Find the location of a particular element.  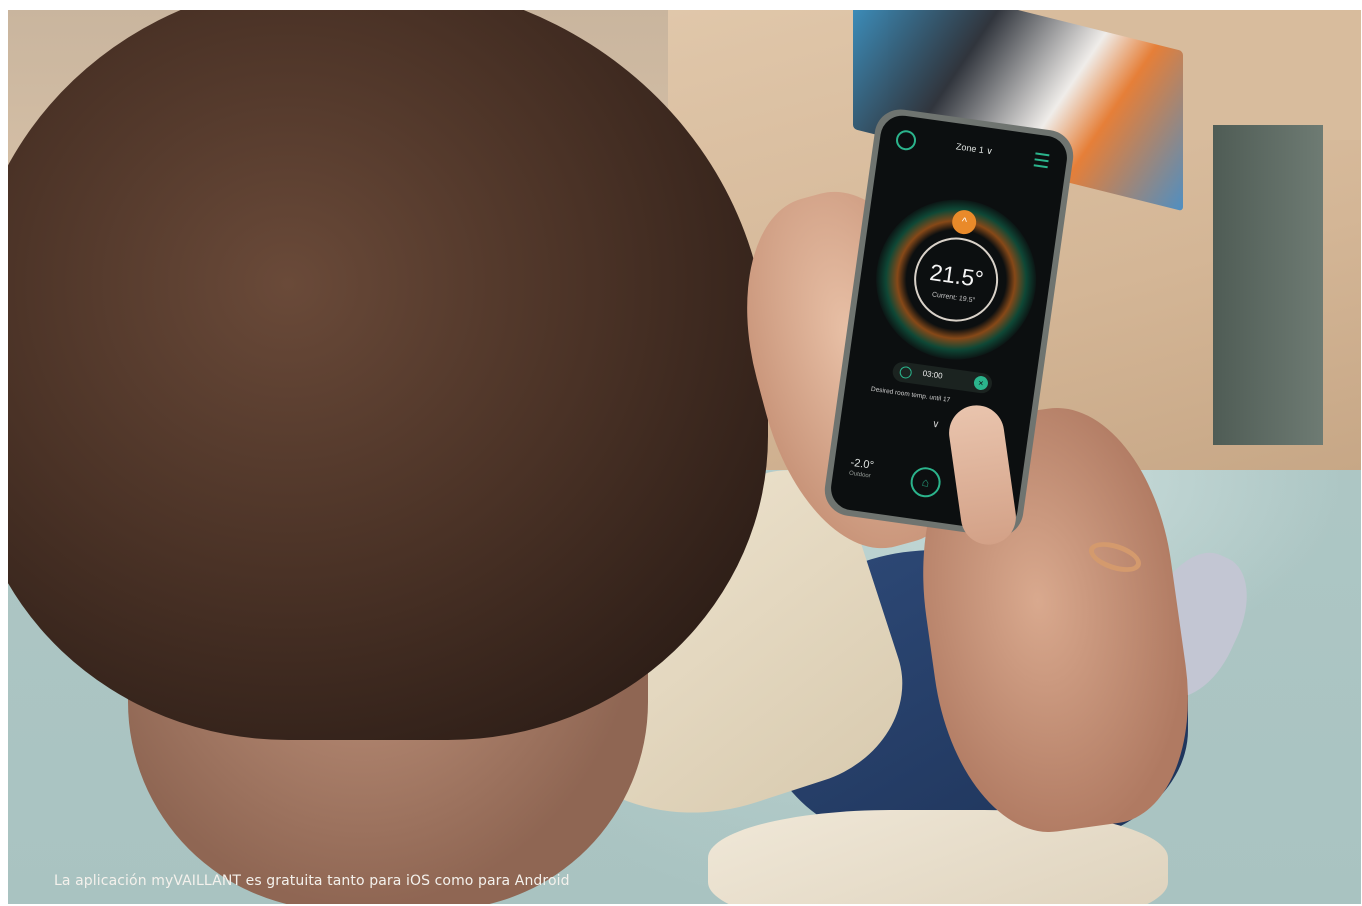

down-chevron-icon: ∨ is located at coordinates (935, 425).